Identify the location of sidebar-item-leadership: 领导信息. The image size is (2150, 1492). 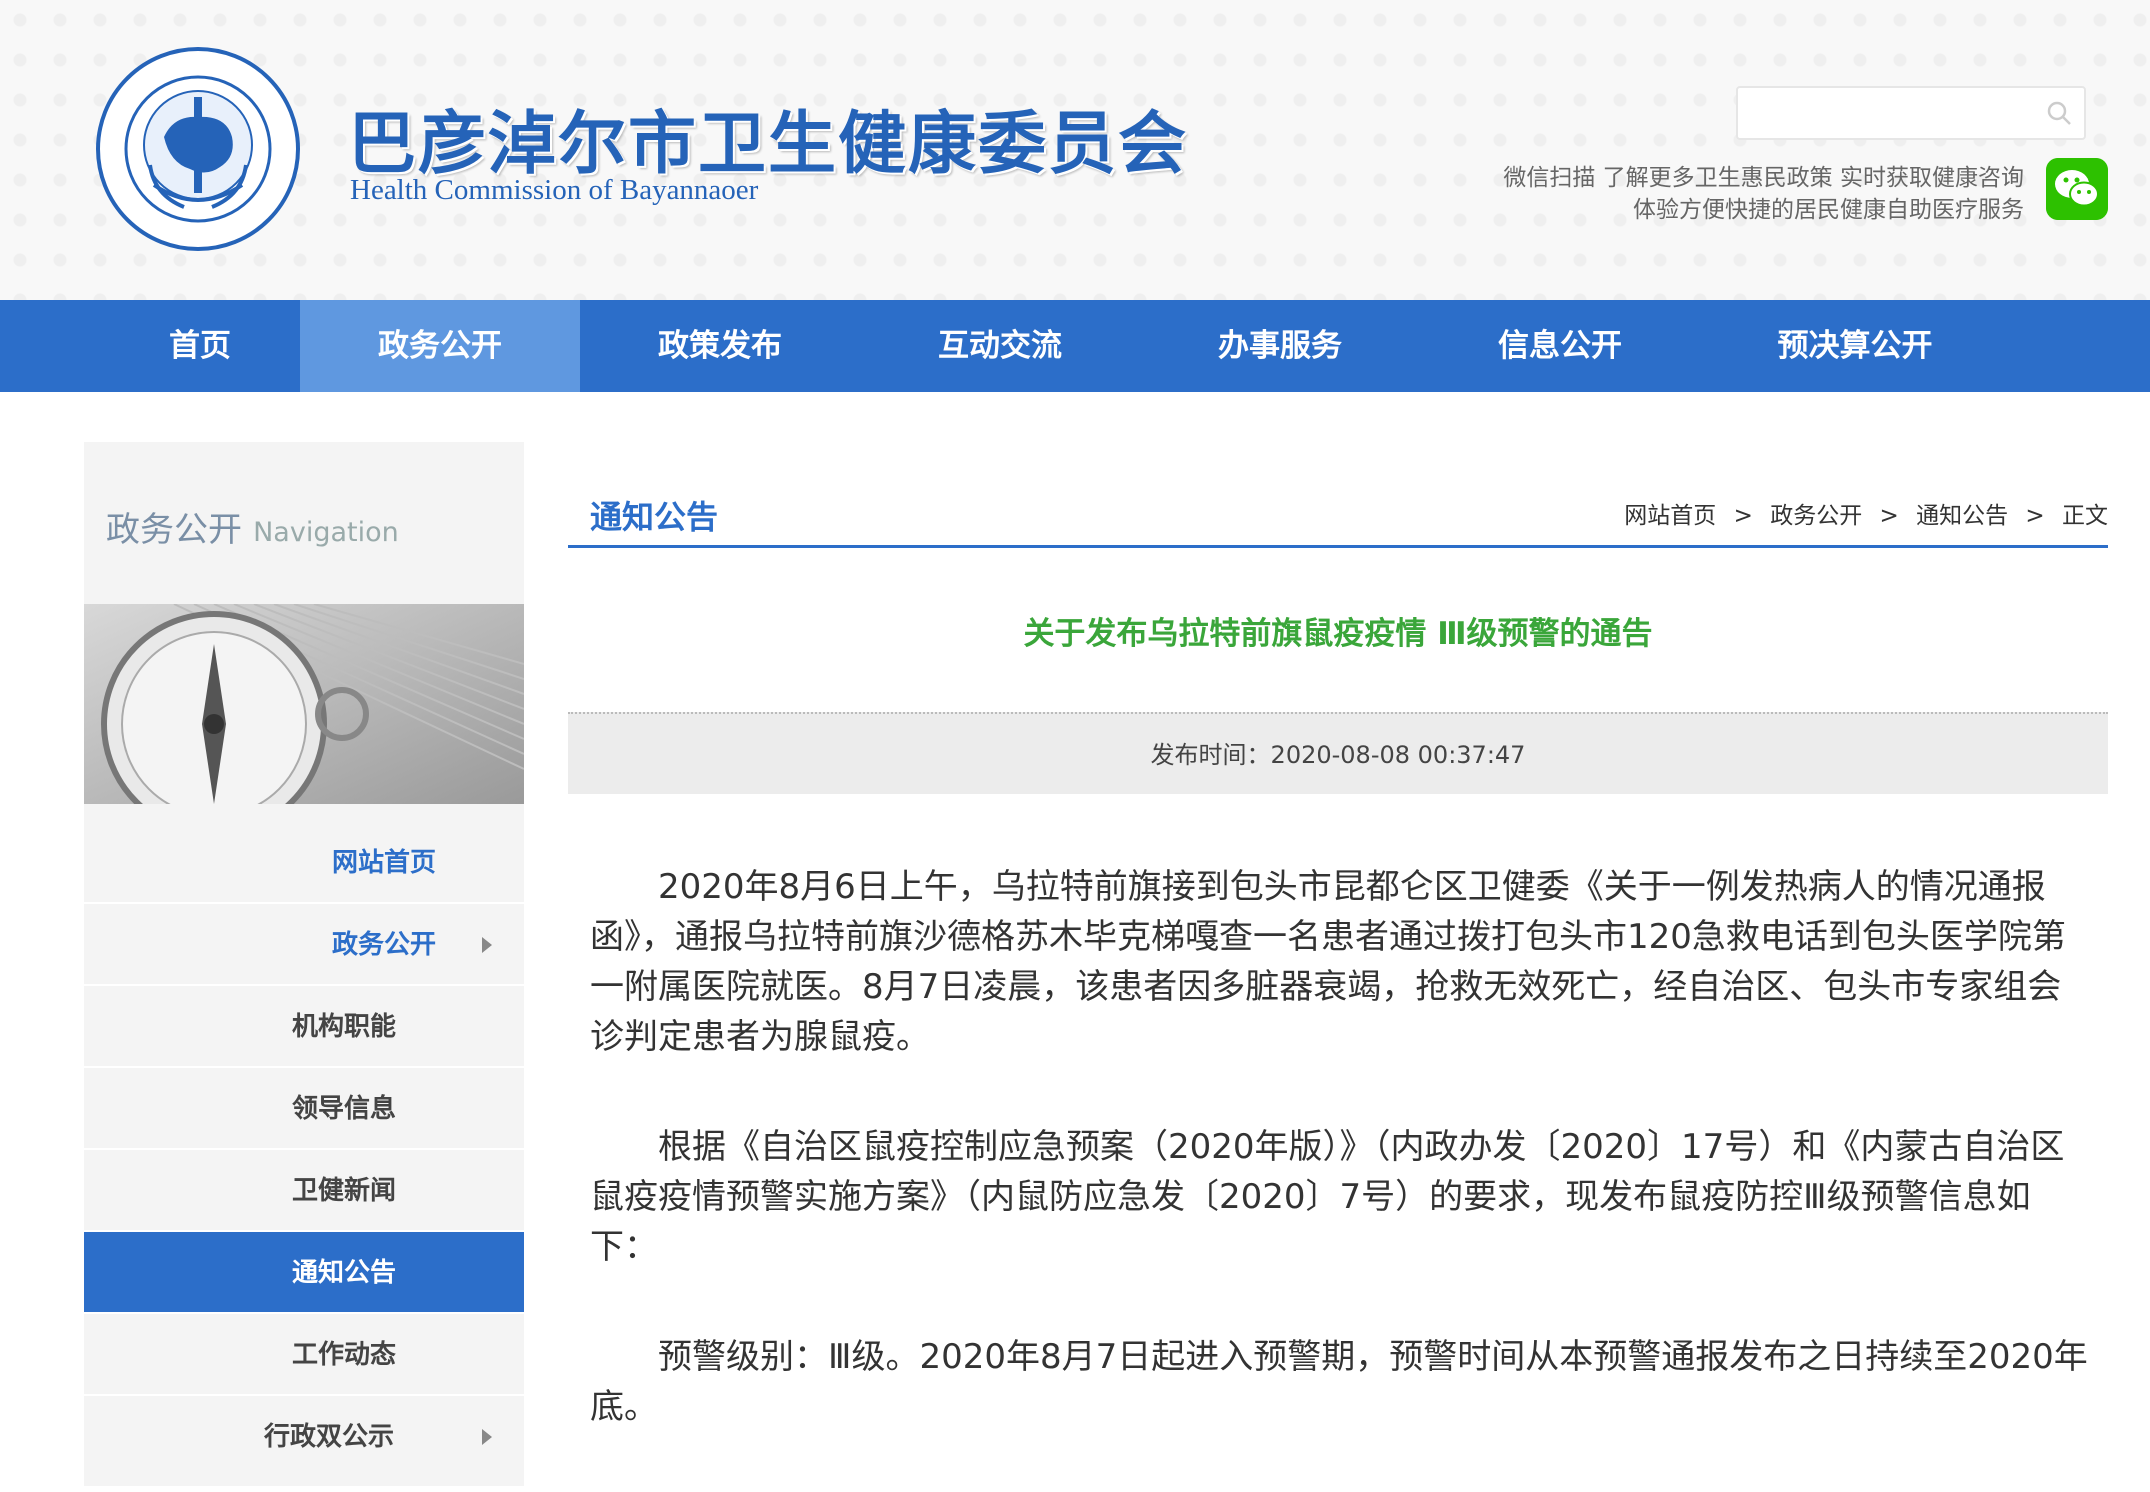
(304, 1109).